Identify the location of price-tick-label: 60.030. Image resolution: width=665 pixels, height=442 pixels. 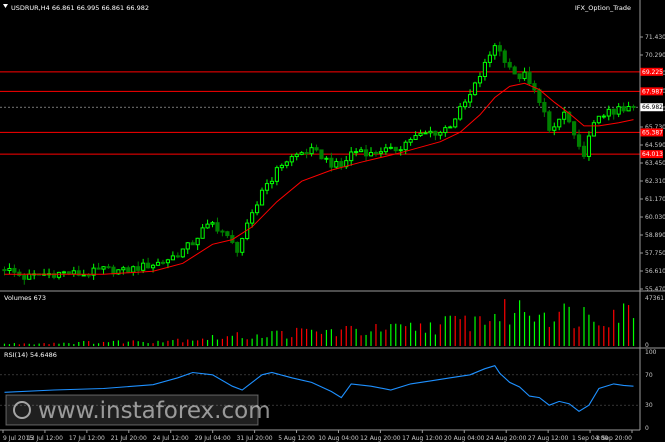
(655, 217).